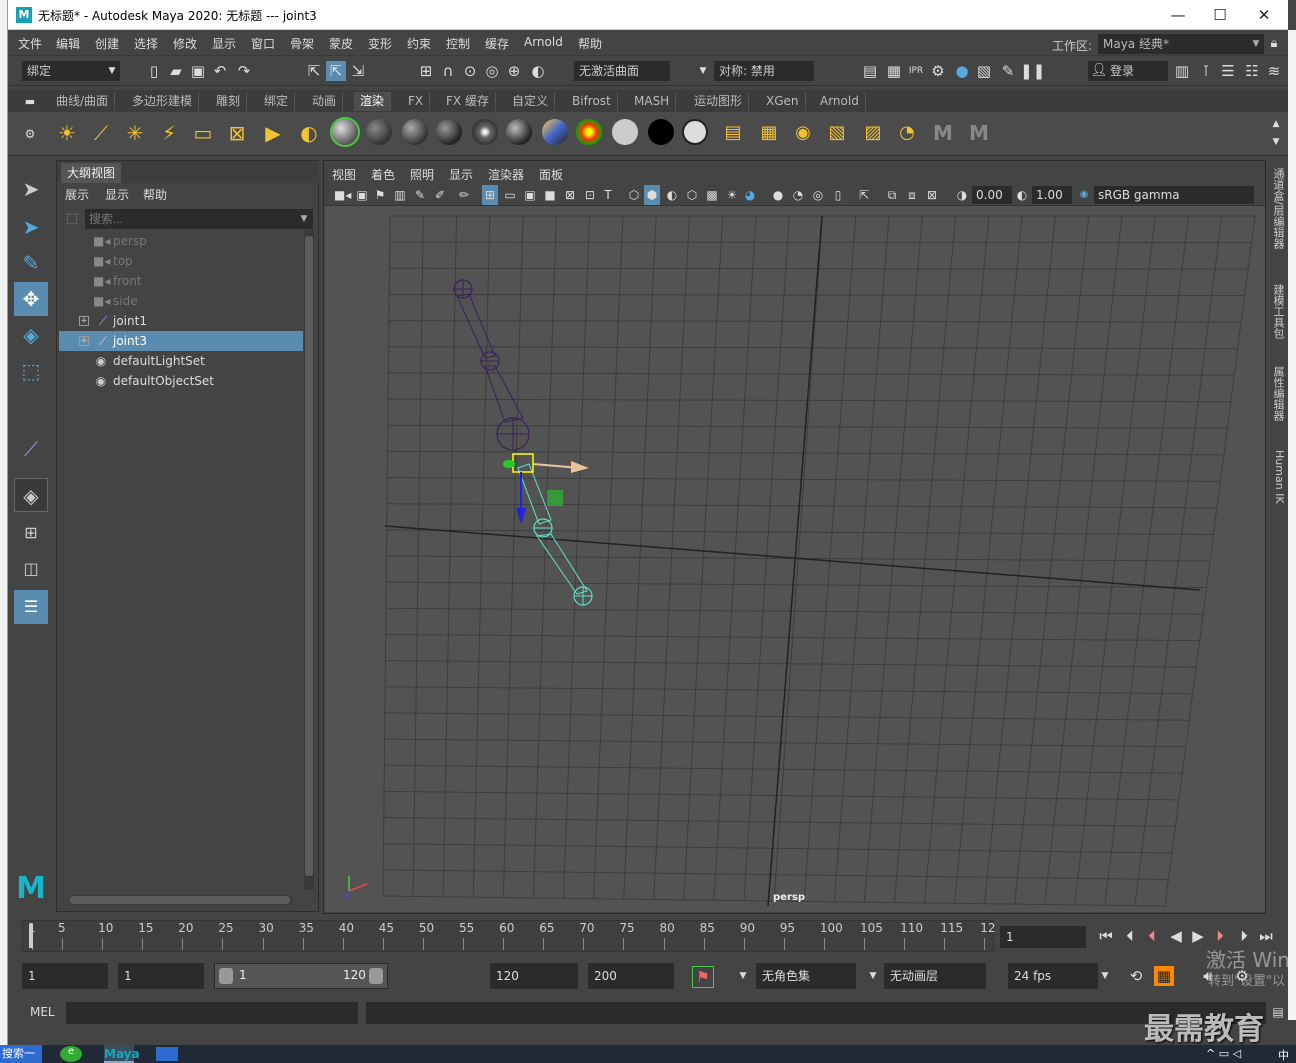  Describe the element at coordinates (358, 71) in the screenshot. I see `select-component-icon: ⇲` at that location.